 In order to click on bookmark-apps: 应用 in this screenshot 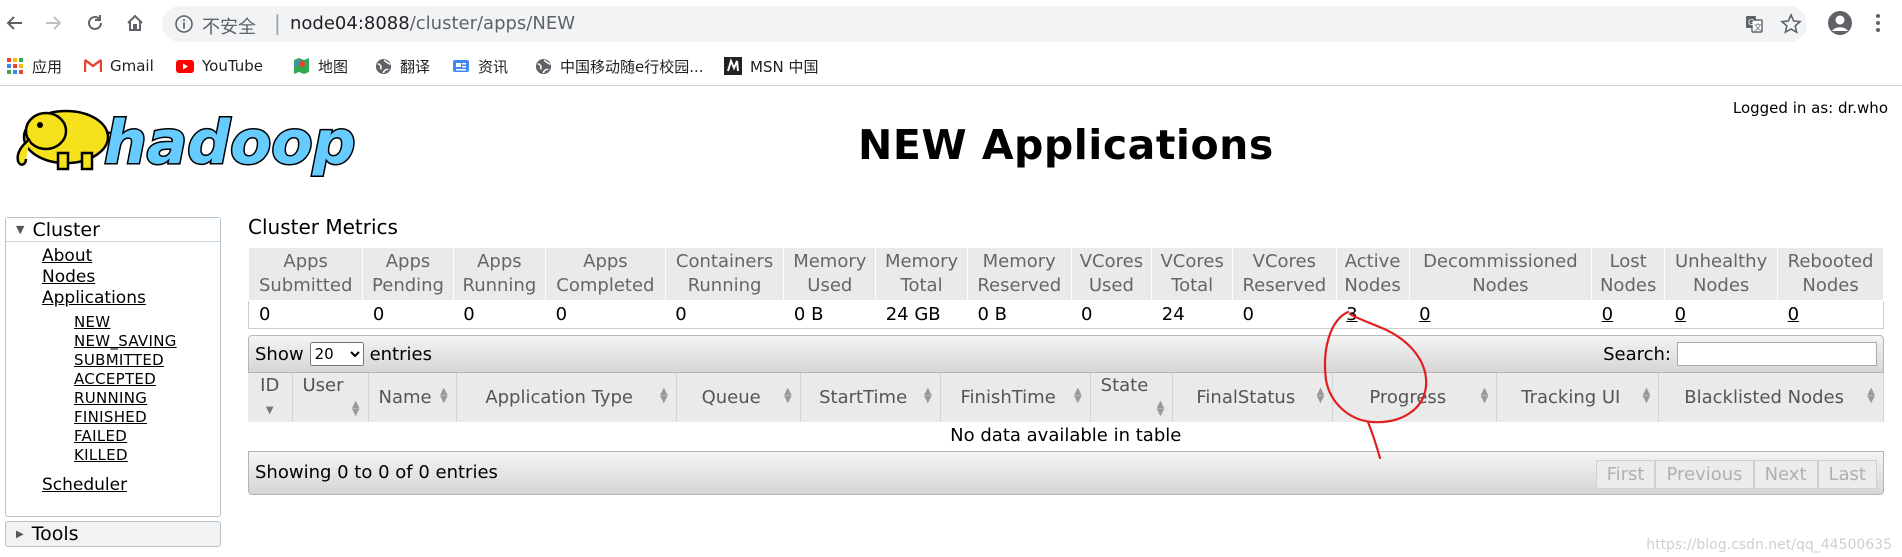, I will do `click(34, 66)`.